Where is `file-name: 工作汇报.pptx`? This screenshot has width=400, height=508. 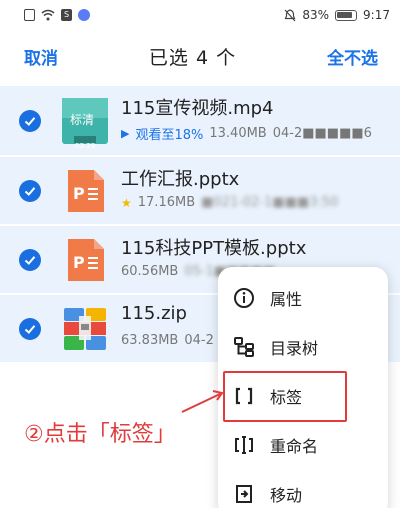
file-name: 工作汇报.pptx is located at coordinates (180, 179).